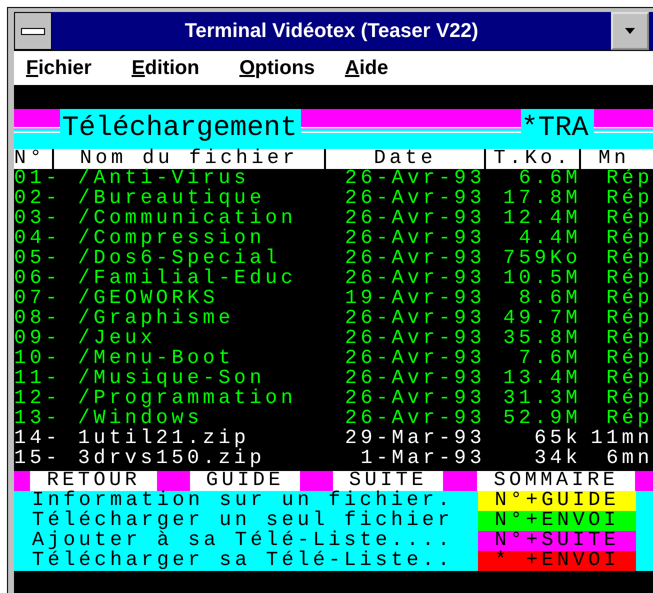 The height and width of the screenshot is (593, 653). Describe the element at coordinates (332, 31) in the screenshot. I see `window-title: Terminal Vidéotex (Teaser V22)` at that location.